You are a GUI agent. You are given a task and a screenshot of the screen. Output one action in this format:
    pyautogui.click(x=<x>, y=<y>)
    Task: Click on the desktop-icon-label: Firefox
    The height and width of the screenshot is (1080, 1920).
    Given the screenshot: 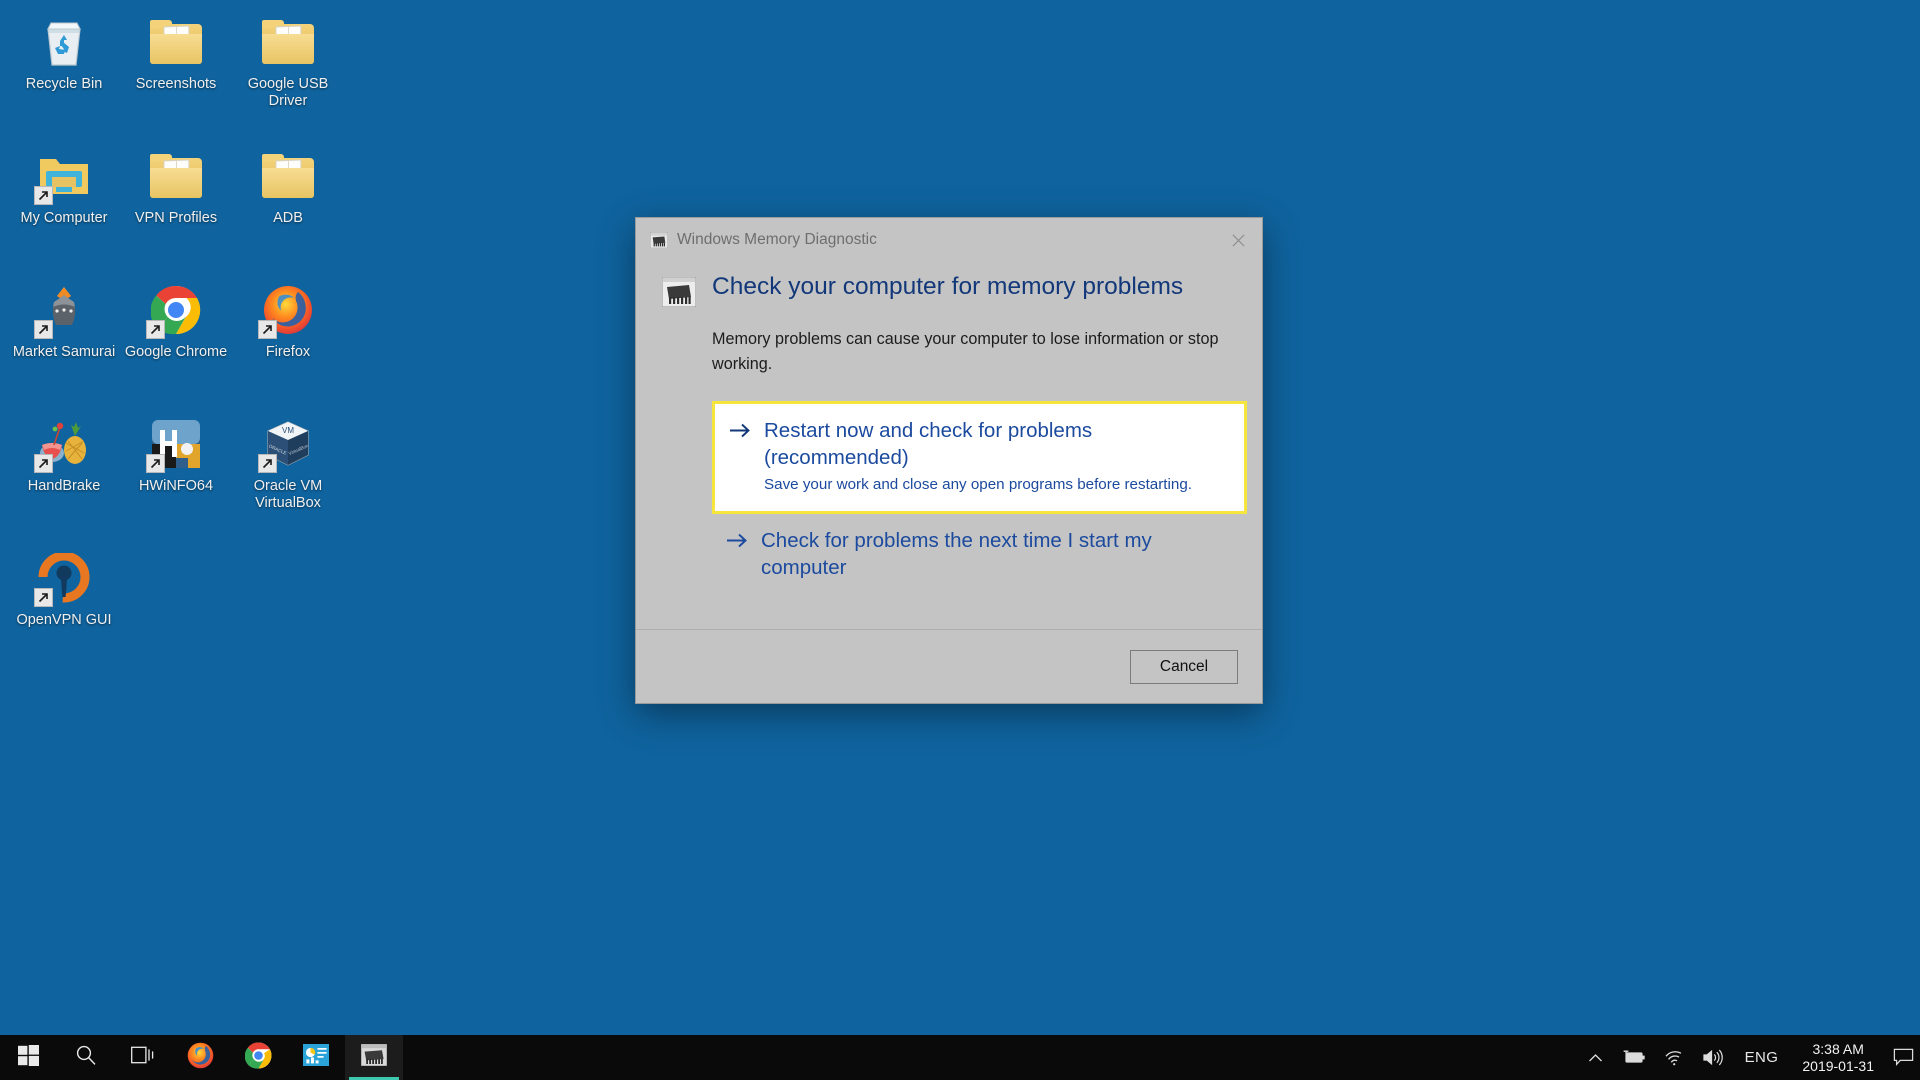 What is the action you would take?
    pyautogui.click(x=288, y=352)
    